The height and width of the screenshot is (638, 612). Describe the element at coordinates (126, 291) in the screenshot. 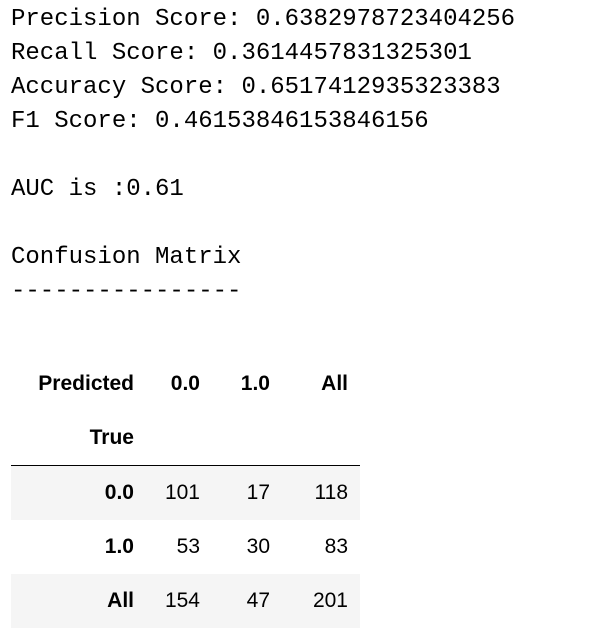

I see `confusion-matrix-rule: ----------------` at that location.